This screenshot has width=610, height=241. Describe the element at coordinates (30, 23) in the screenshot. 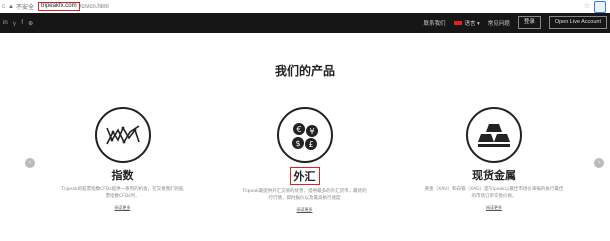

I see `weibo-icon: ⊕` at that location.